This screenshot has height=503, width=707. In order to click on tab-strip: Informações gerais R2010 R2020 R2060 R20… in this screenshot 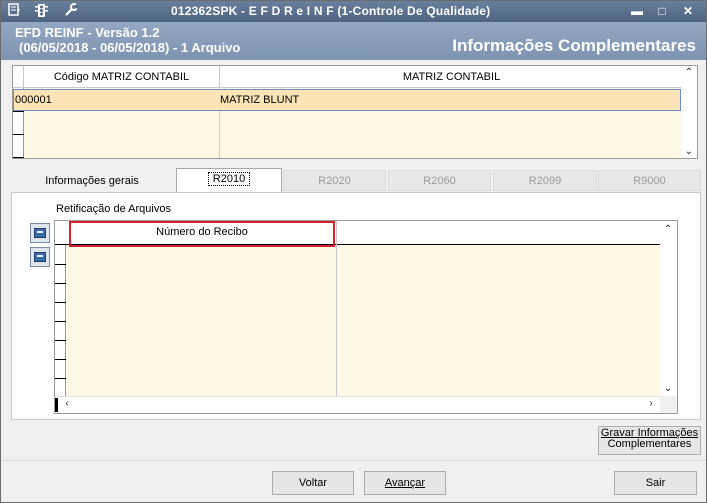, I will do `click(356, 180)`.